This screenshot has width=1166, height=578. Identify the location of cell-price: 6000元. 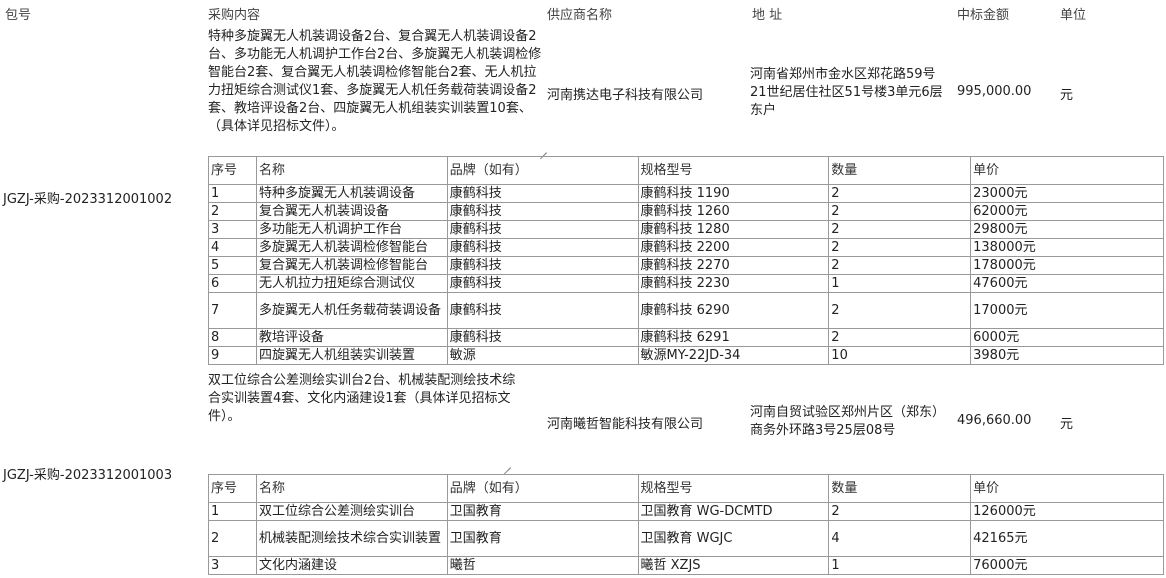
(1067, 337).